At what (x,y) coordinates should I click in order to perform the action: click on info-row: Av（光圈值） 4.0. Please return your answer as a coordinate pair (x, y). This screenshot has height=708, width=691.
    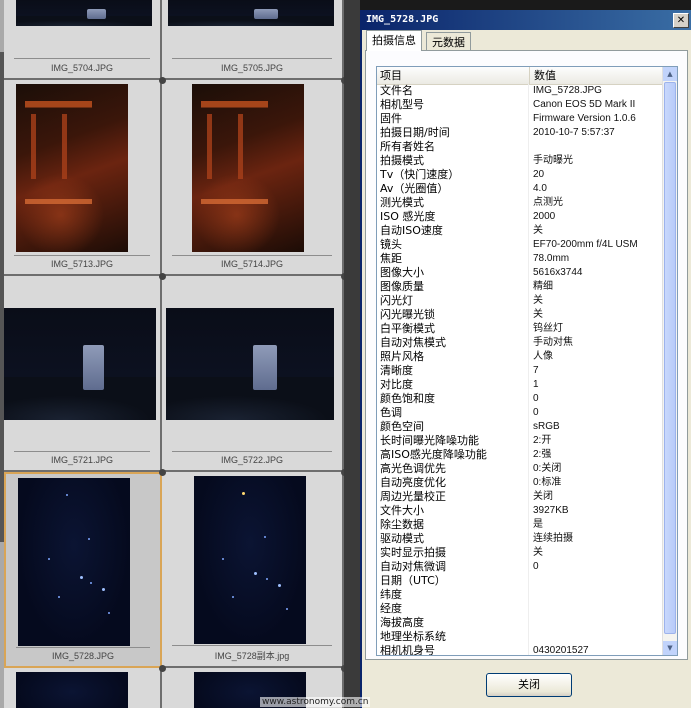
    Looking at the image, I should click on (520, 189).